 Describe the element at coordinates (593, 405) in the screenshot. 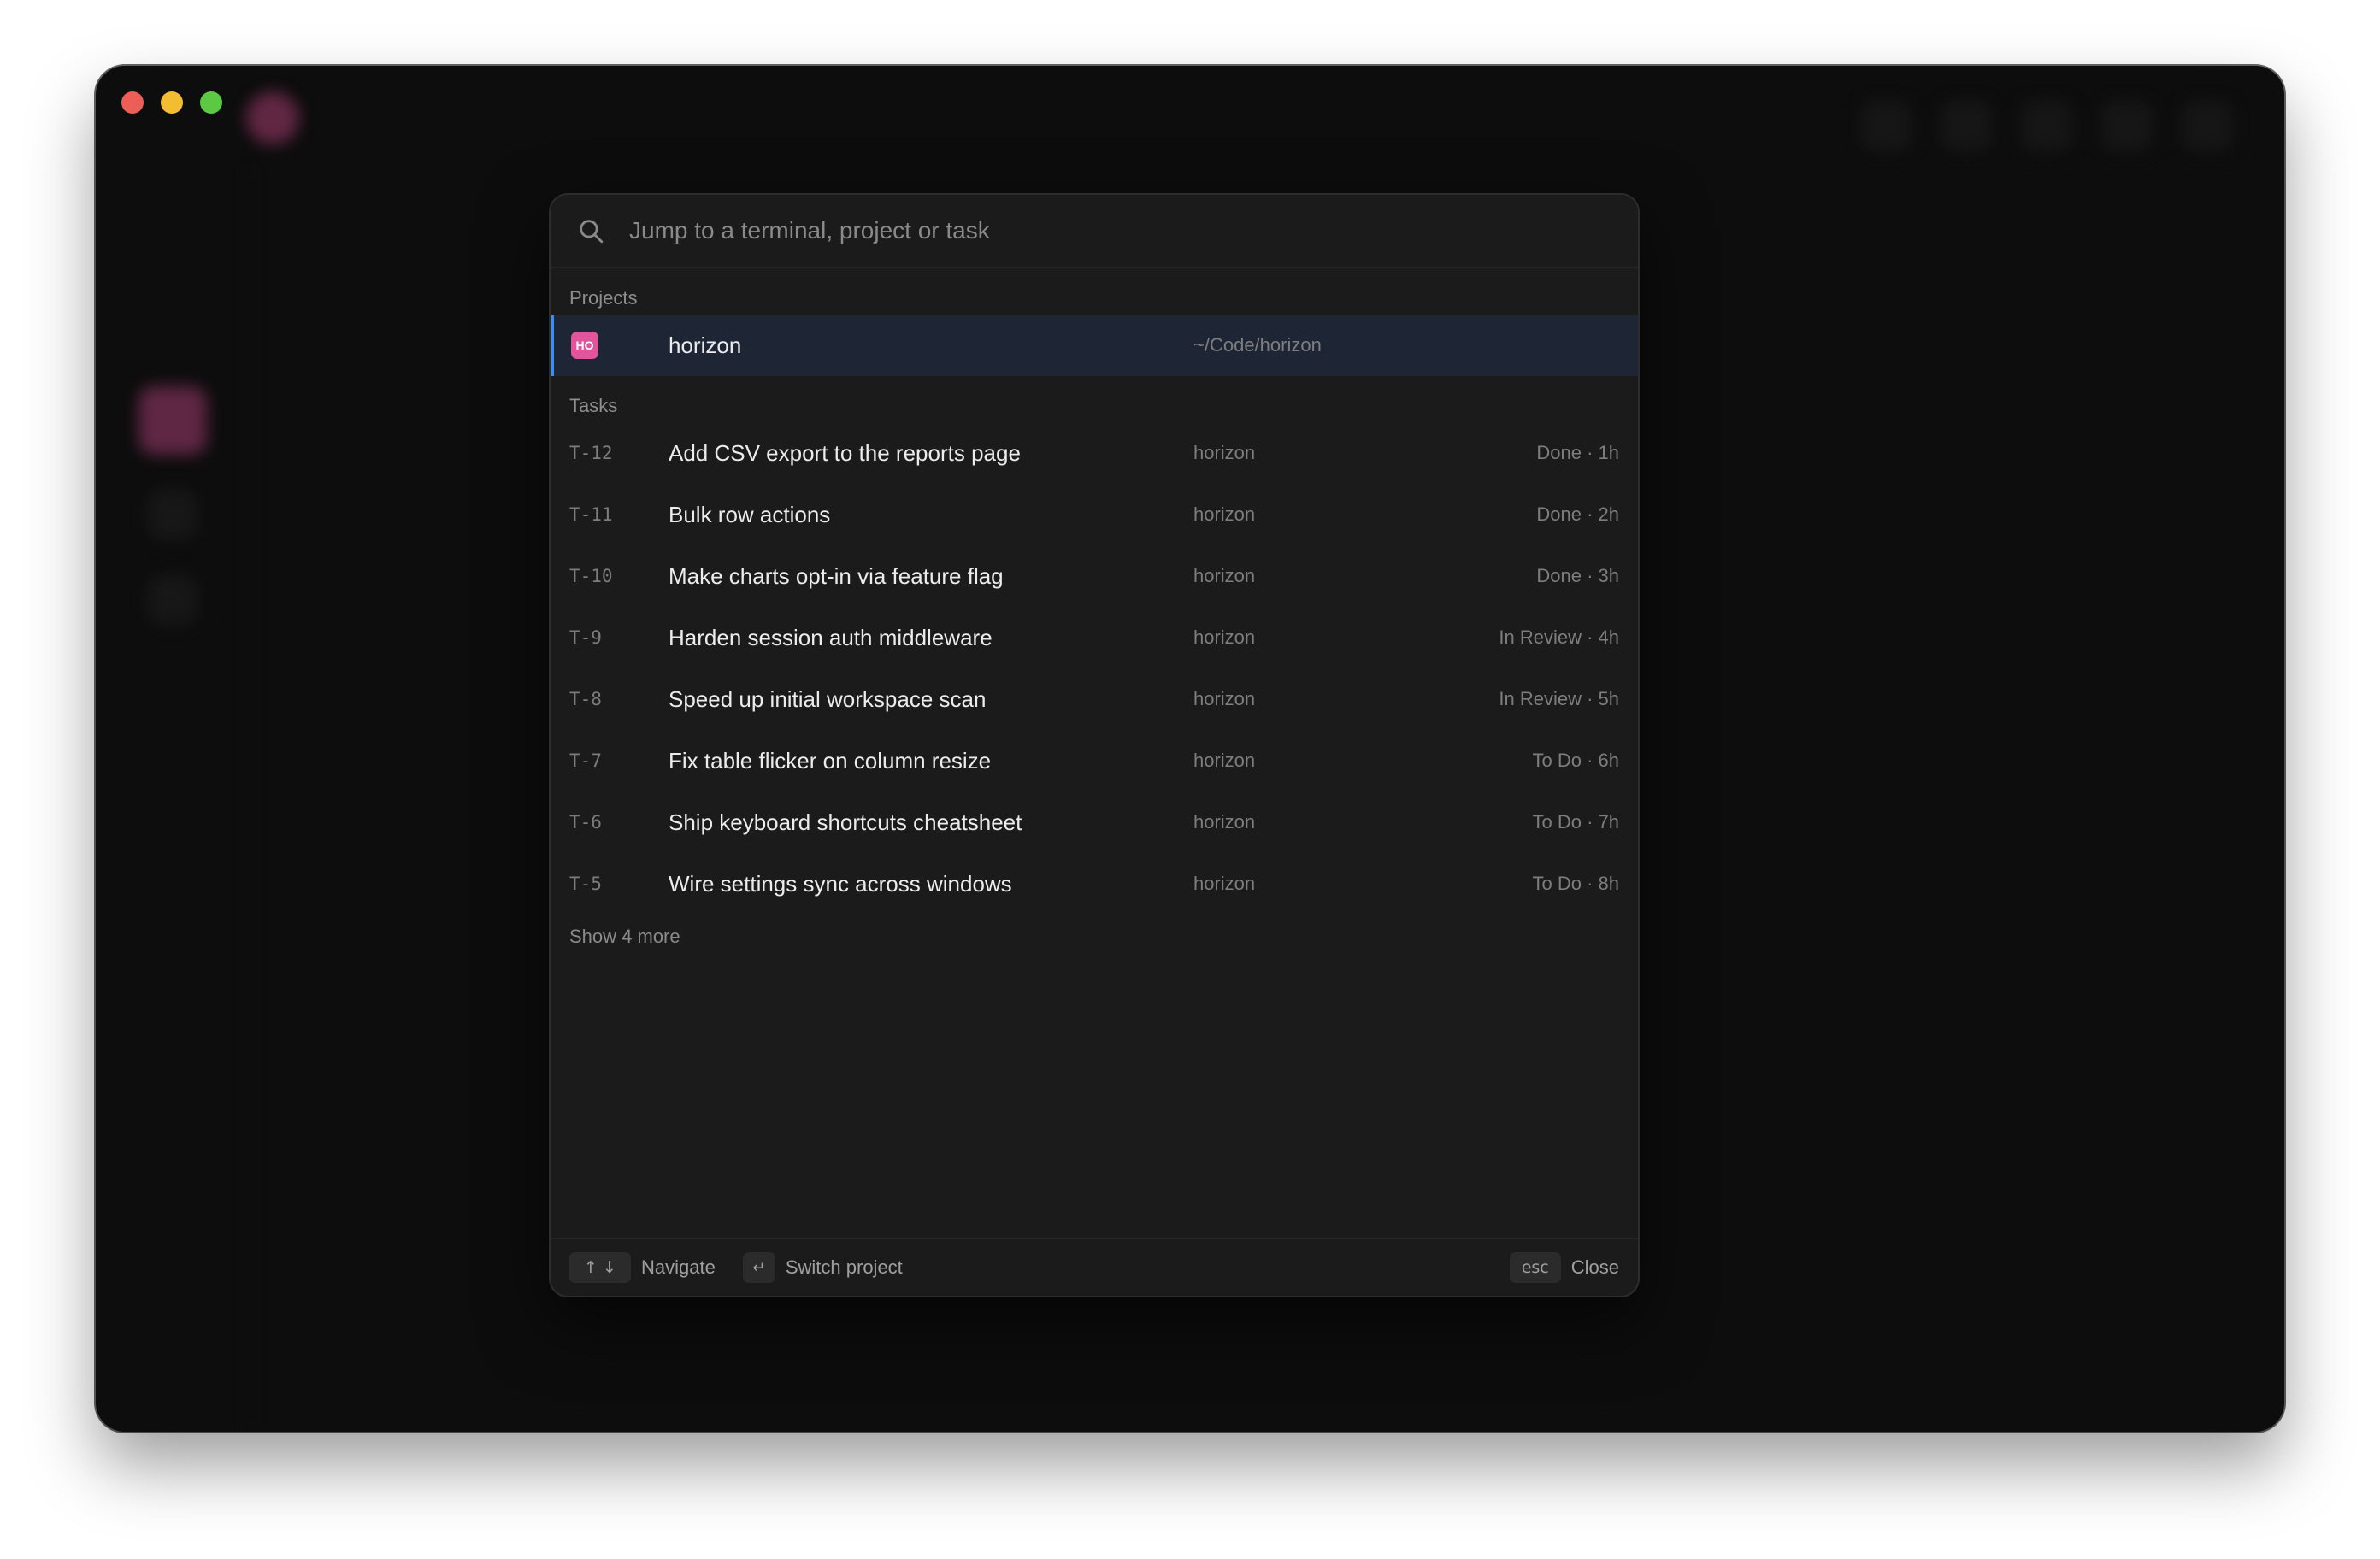

I see `tasks-section-label: Tasks` at that location.